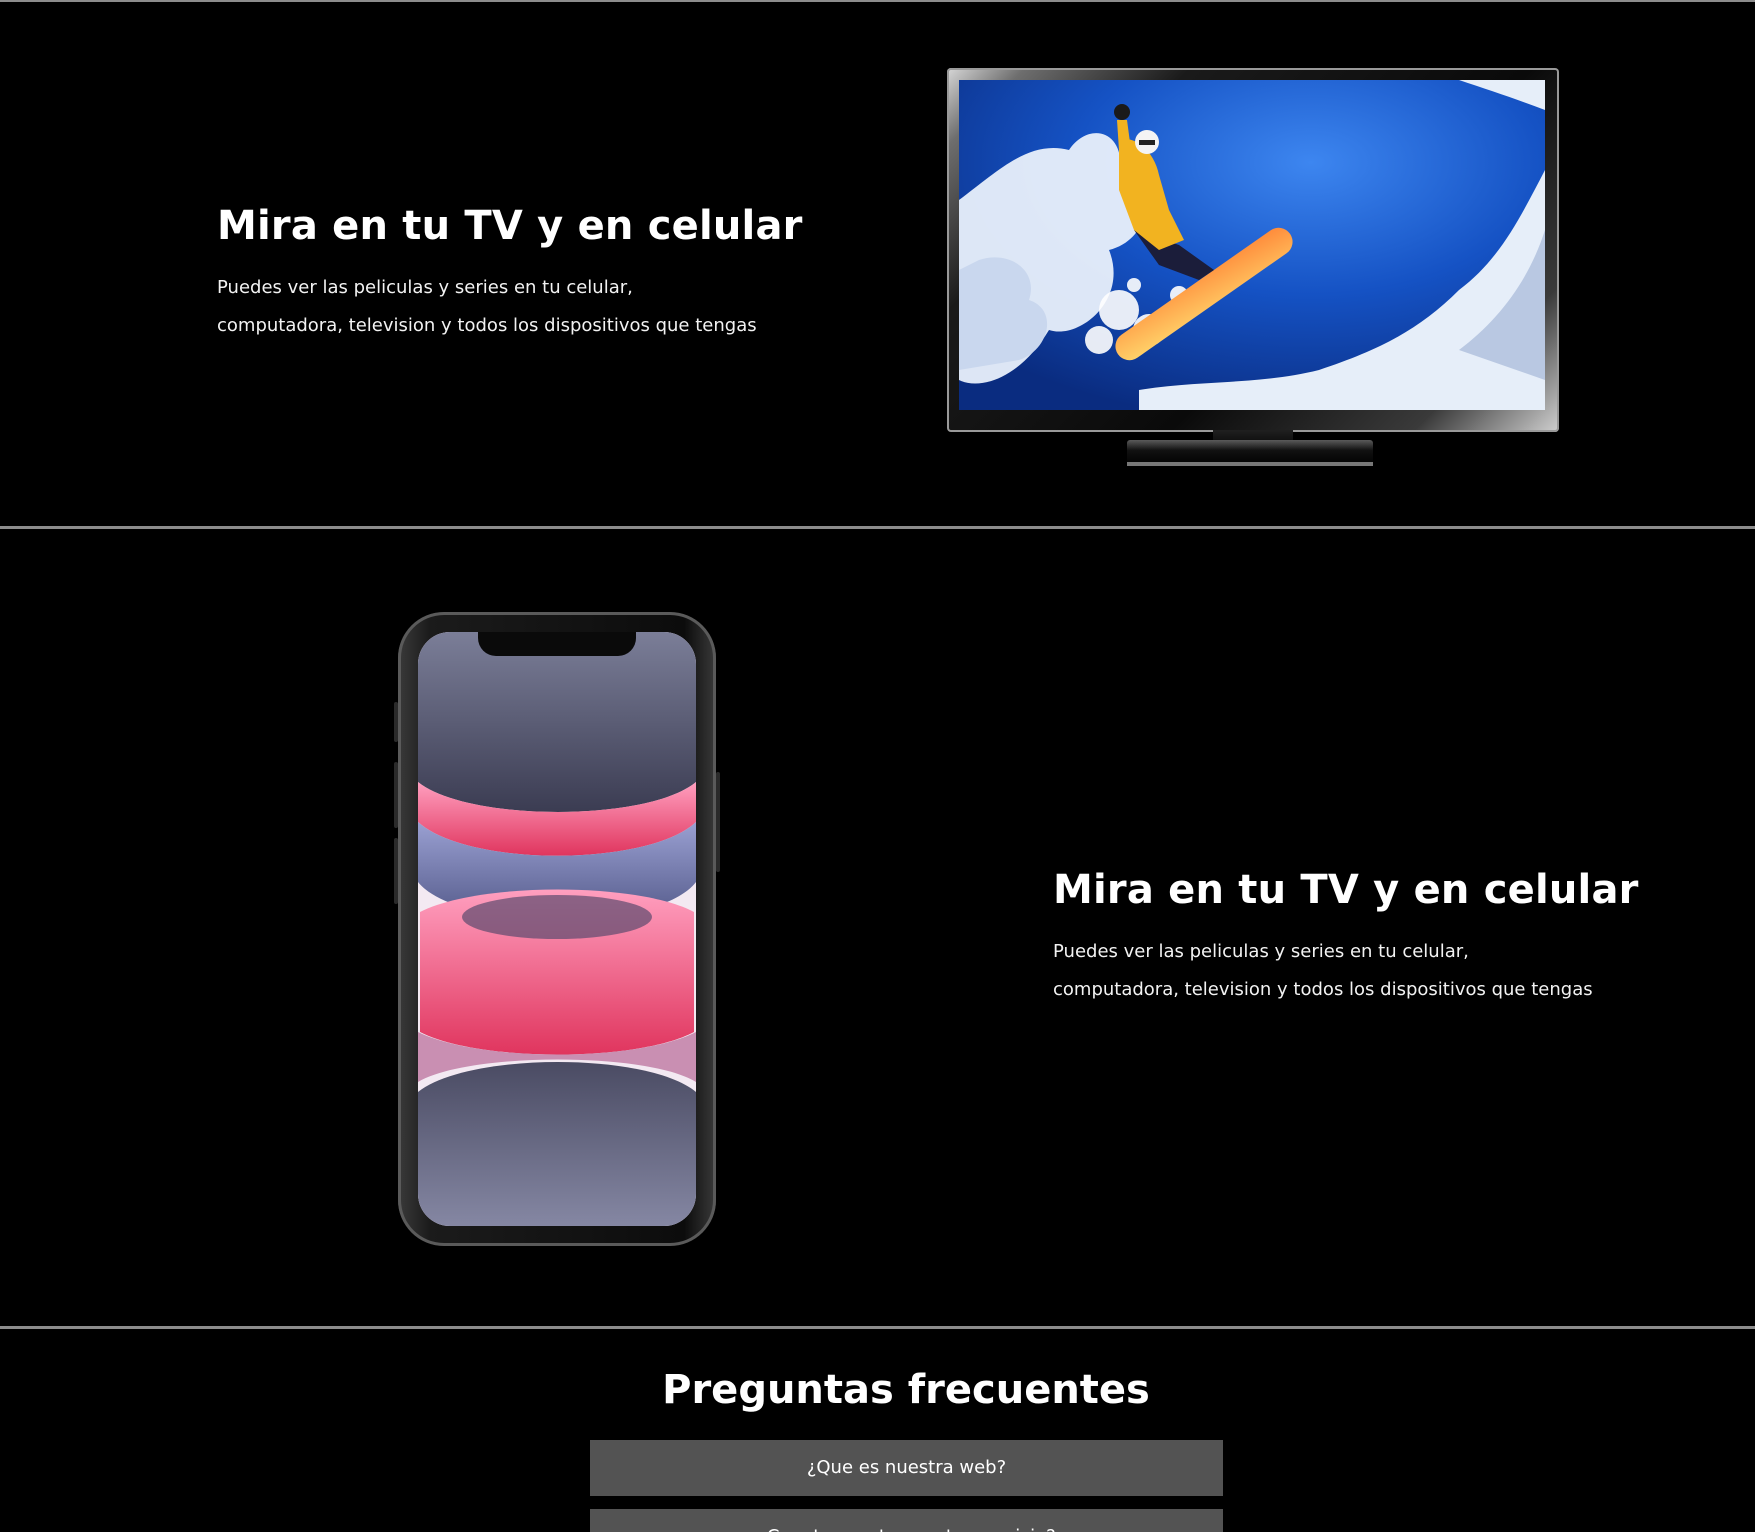  I want to click on tv-stand-base, so click(1250, 453).